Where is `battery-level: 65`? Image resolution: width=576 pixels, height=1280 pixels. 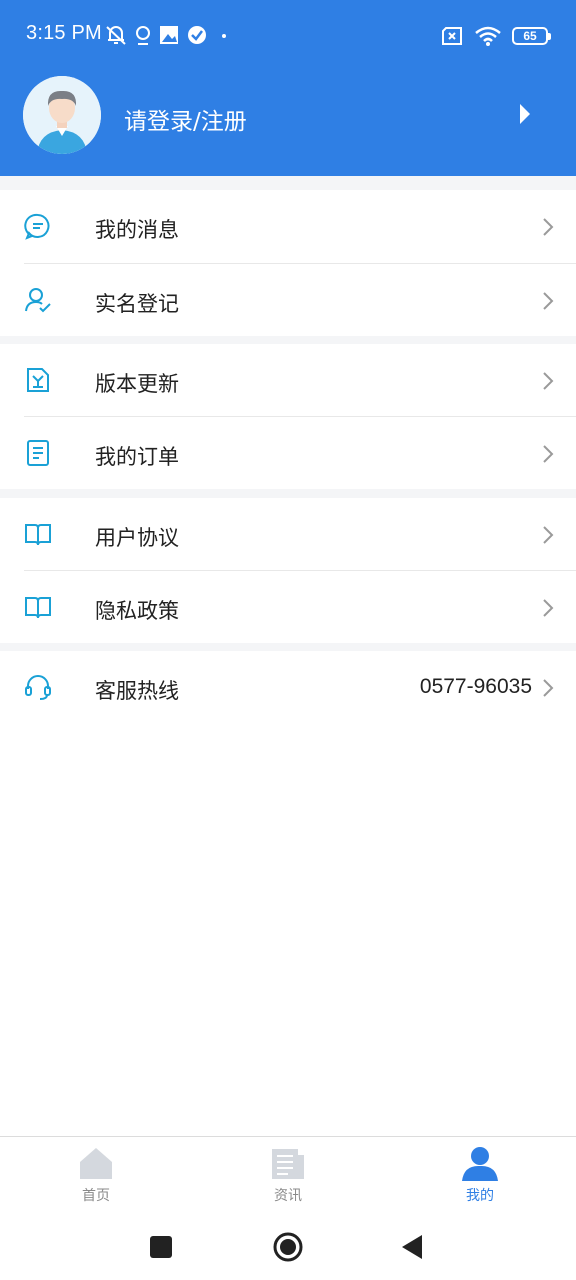 battery-level: 65 is located at coordinates (530, 36).